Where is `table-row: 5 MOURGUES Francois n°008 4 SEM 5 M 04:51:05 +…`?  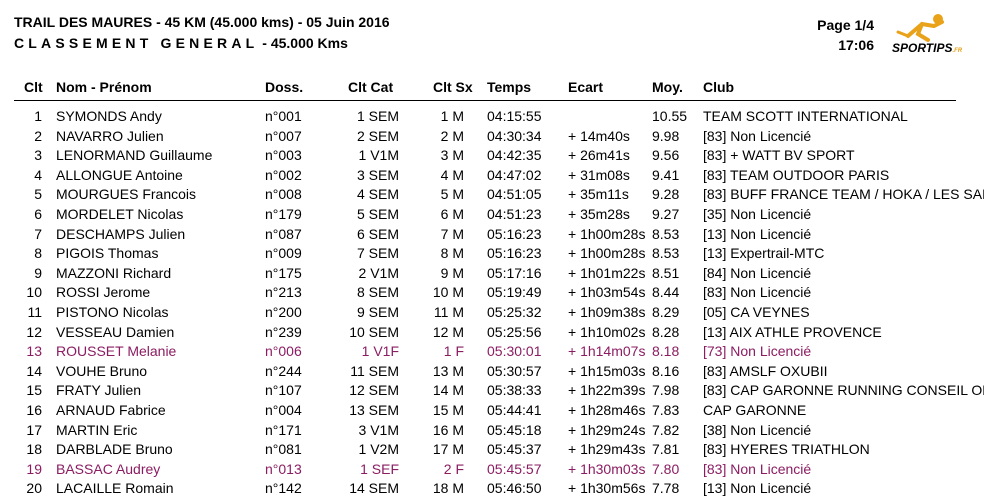 table-row: 5 MOURGUES Francois n°008 4 SEM 5 M 04:51:05 +… is located at coordinates (492, 196).